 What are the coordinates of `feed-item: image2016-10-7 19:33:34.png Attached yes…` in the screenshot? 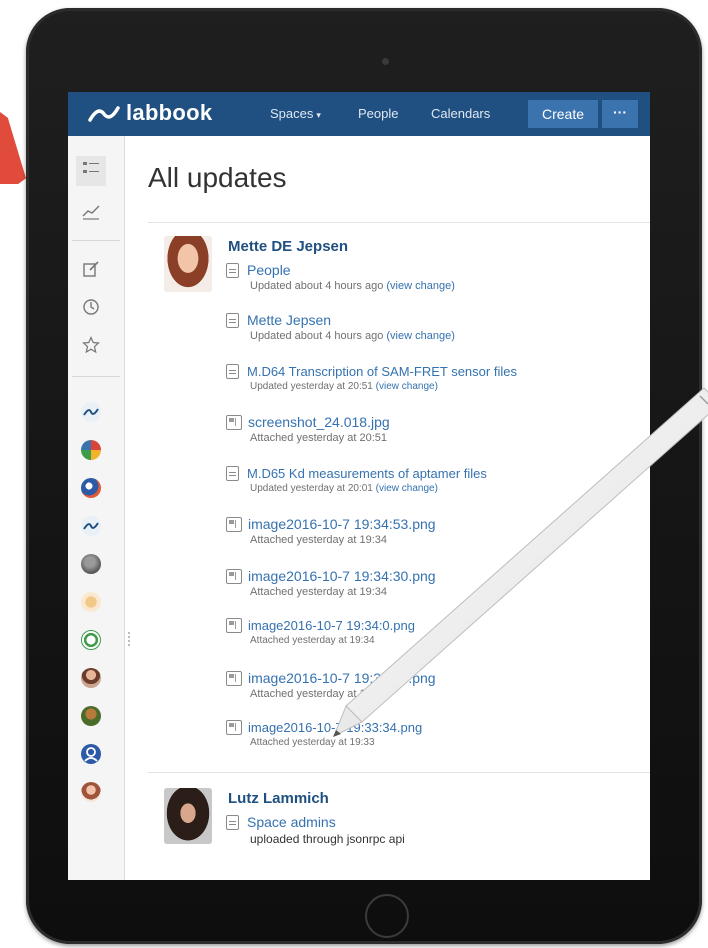 It's located at (324, 734).